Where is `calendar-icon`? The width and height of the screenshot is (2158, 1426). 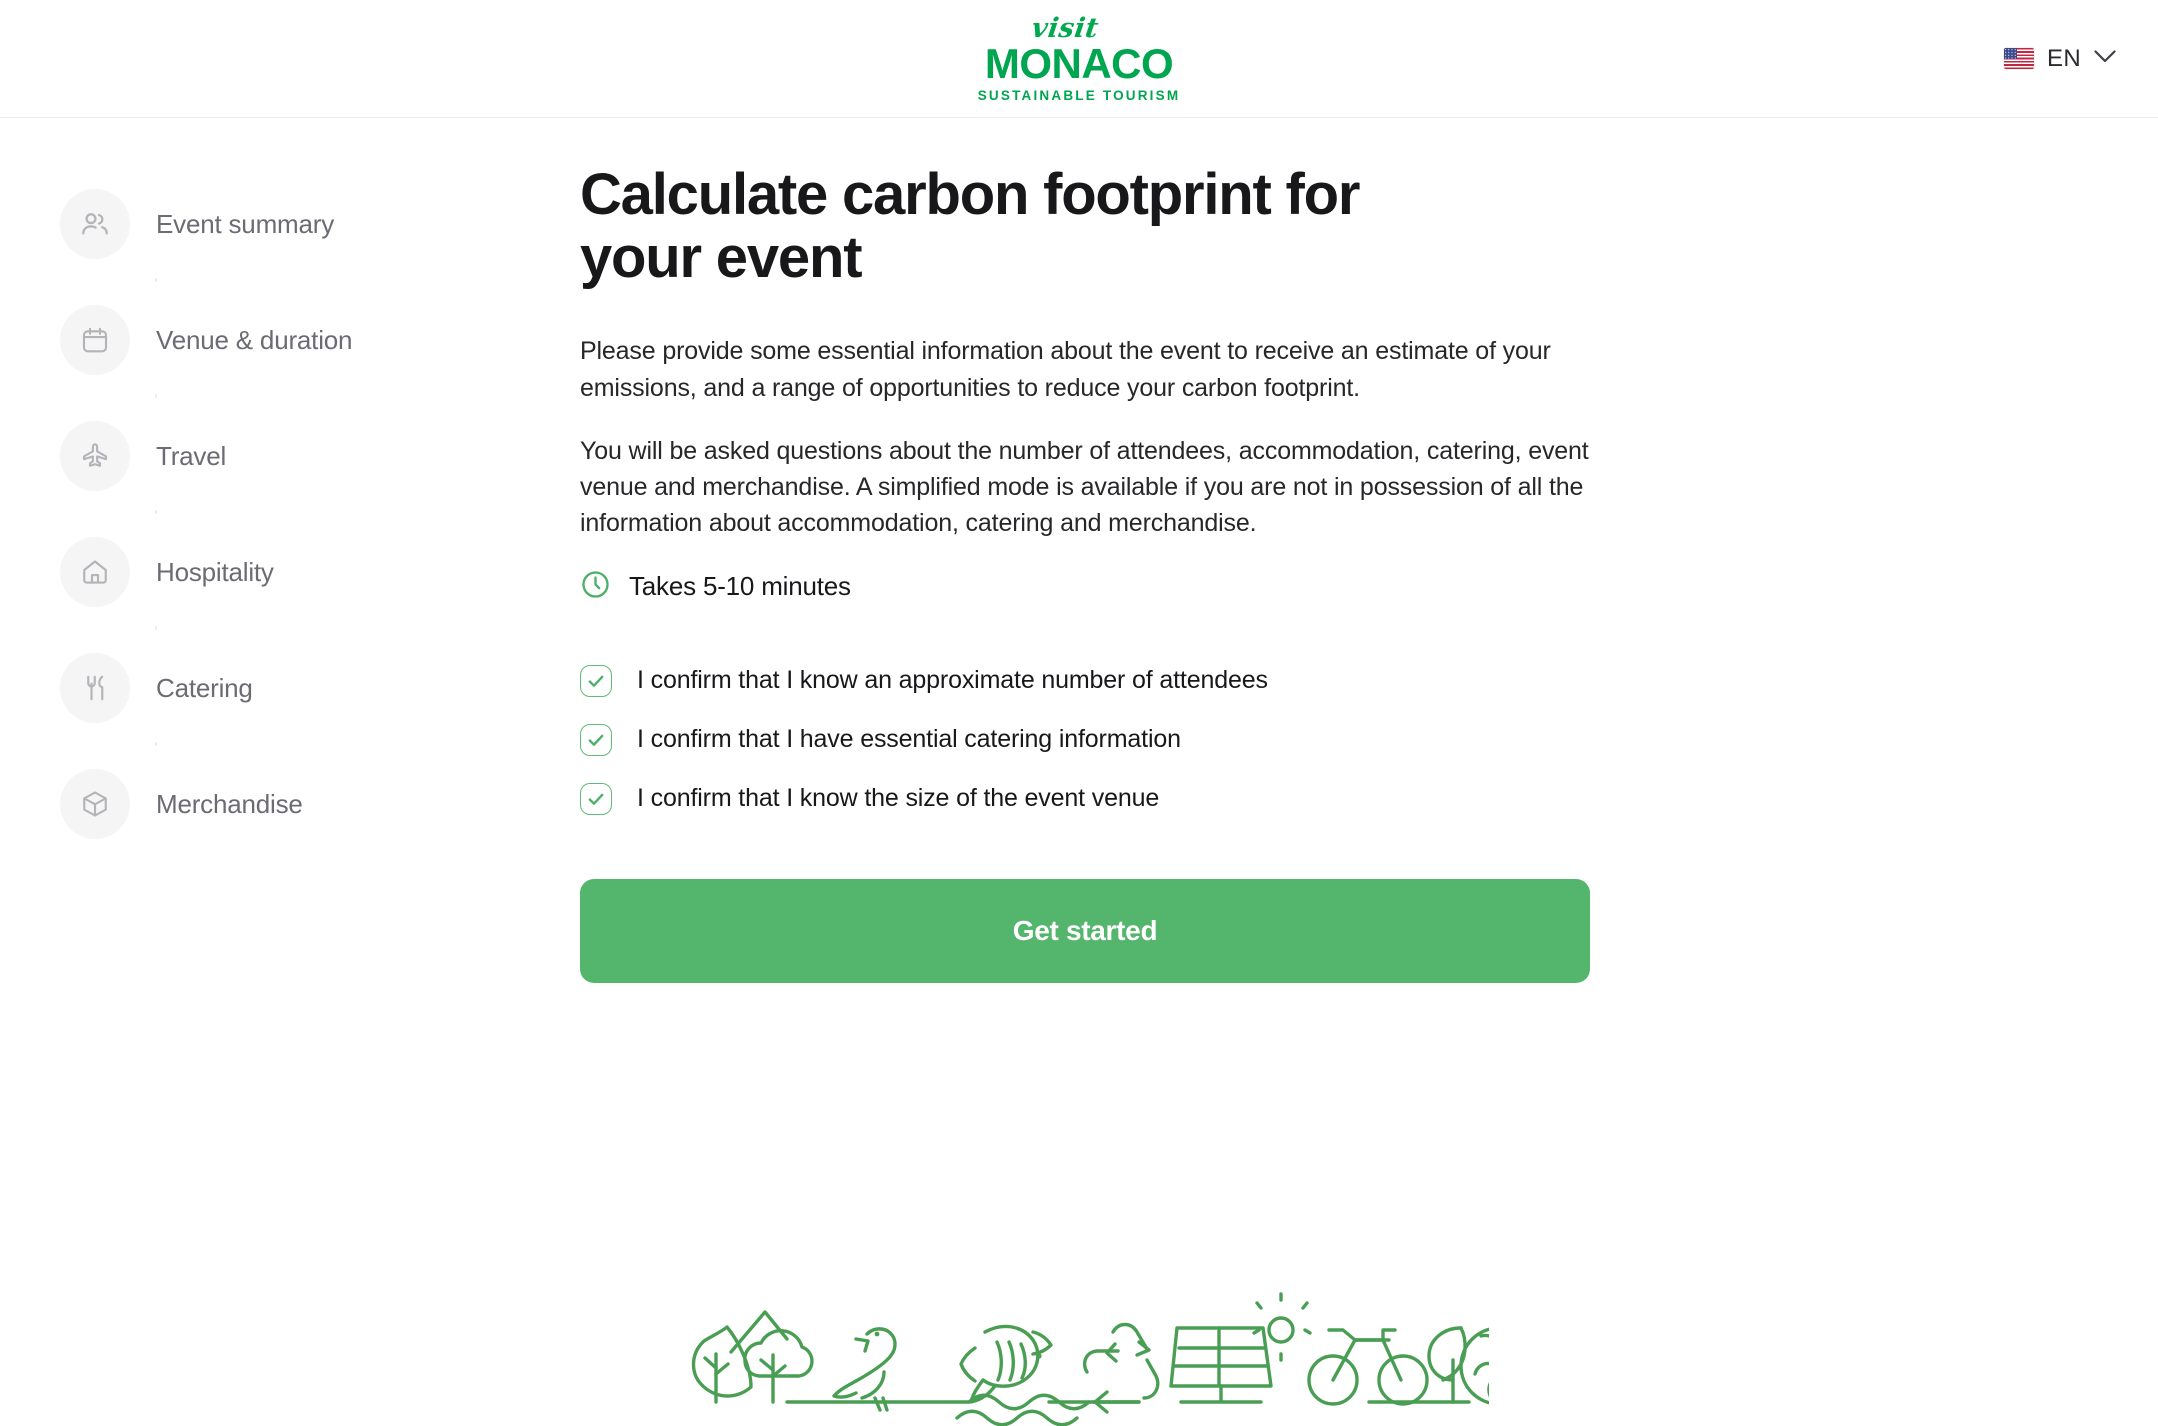
calendar-icon is located at coordinates (95, 340).